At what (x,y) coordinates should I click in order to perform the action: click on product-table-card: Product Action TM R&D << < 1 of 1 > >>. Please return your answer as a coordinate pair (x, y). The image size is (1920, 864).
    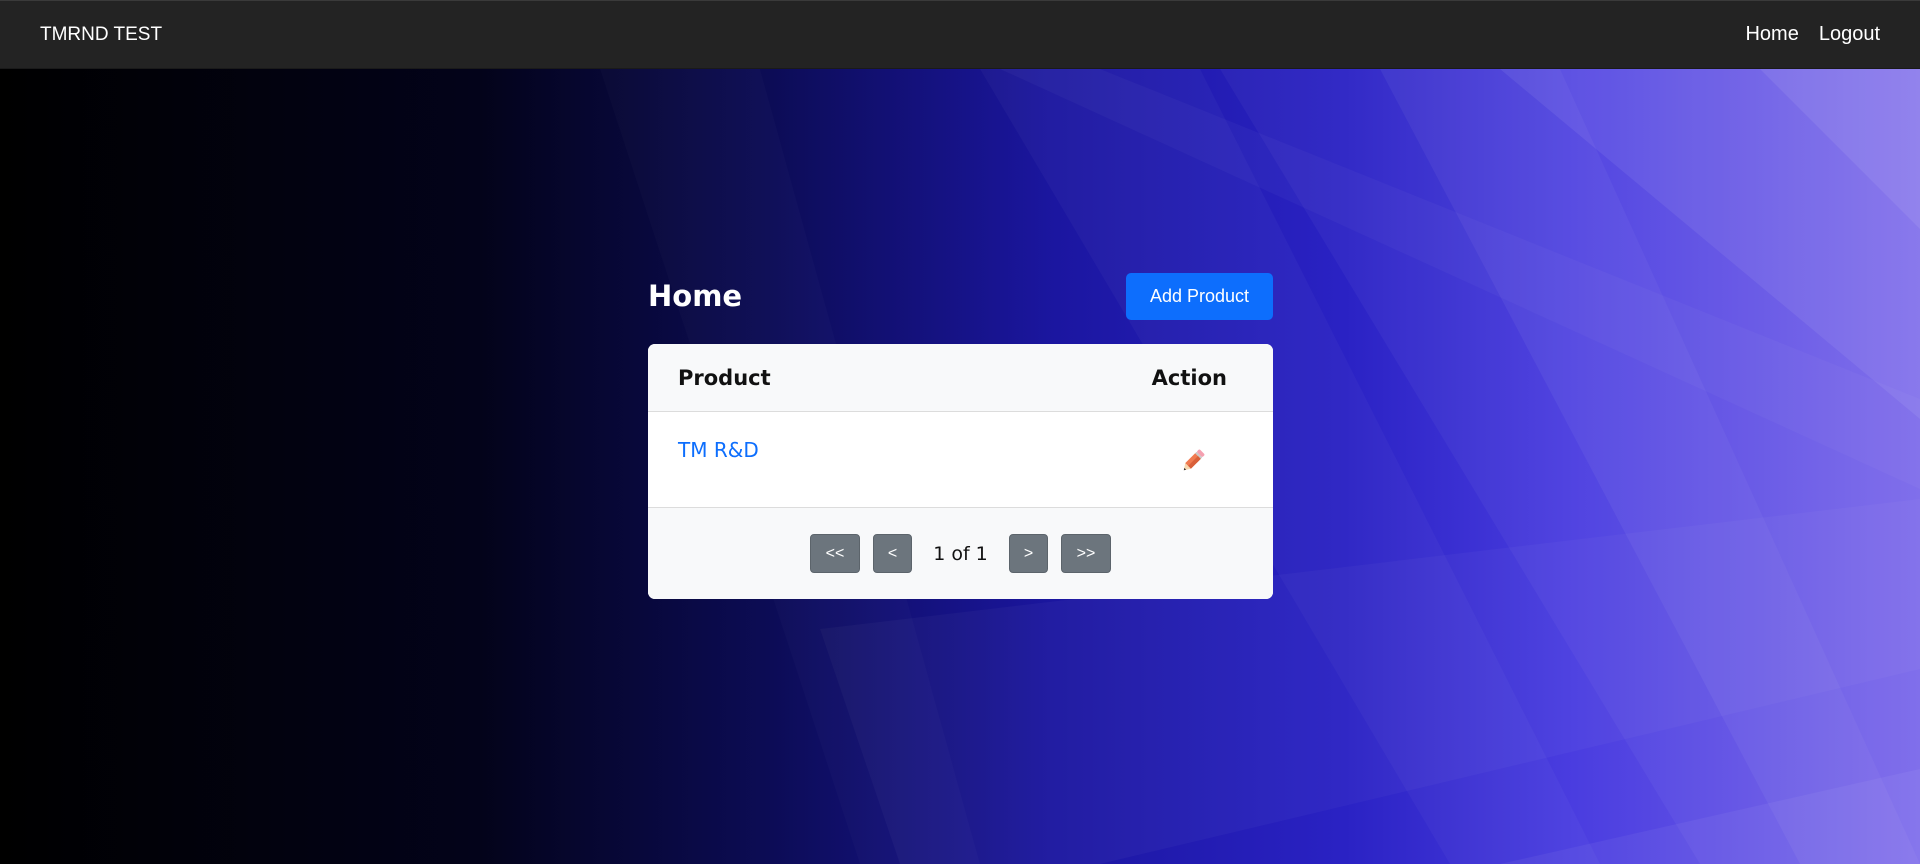
    Looking at the image, I should click on (960, 471).